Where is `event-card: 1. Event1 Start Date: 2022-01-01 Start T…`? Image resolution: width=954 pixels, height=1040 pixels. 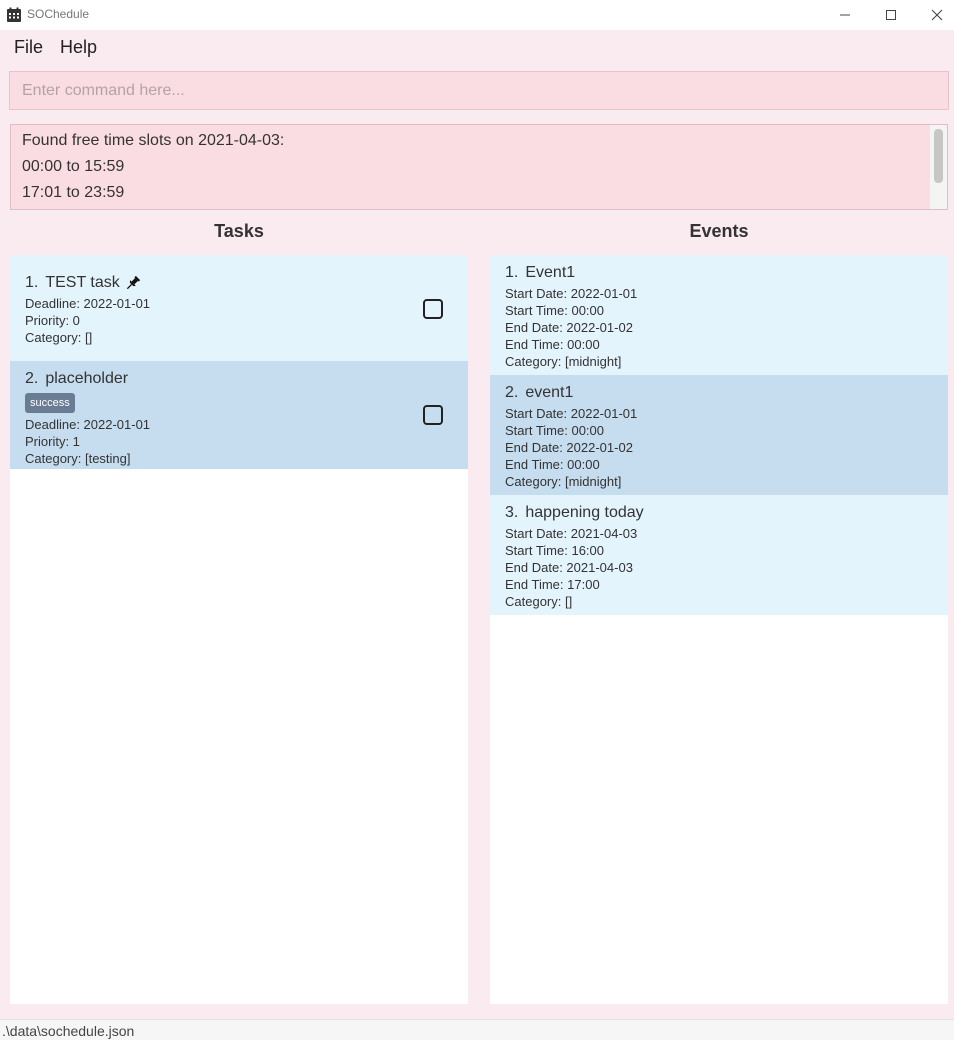 event-card: 1. Event1 Start Date: 2022-01-01 Start T… is located at coordinates (719, 315).